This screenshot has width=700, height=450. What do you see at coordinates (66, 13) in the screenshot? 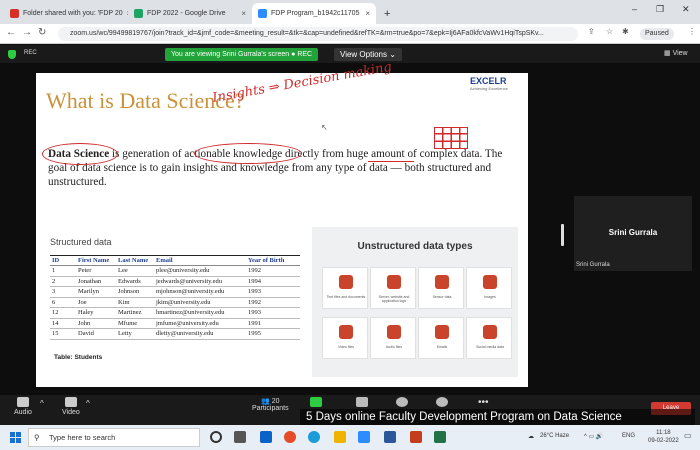
I see `tab-folder-shared: Folder shared with you: 'FDP 20 ×` at bounding box center [66, 13].